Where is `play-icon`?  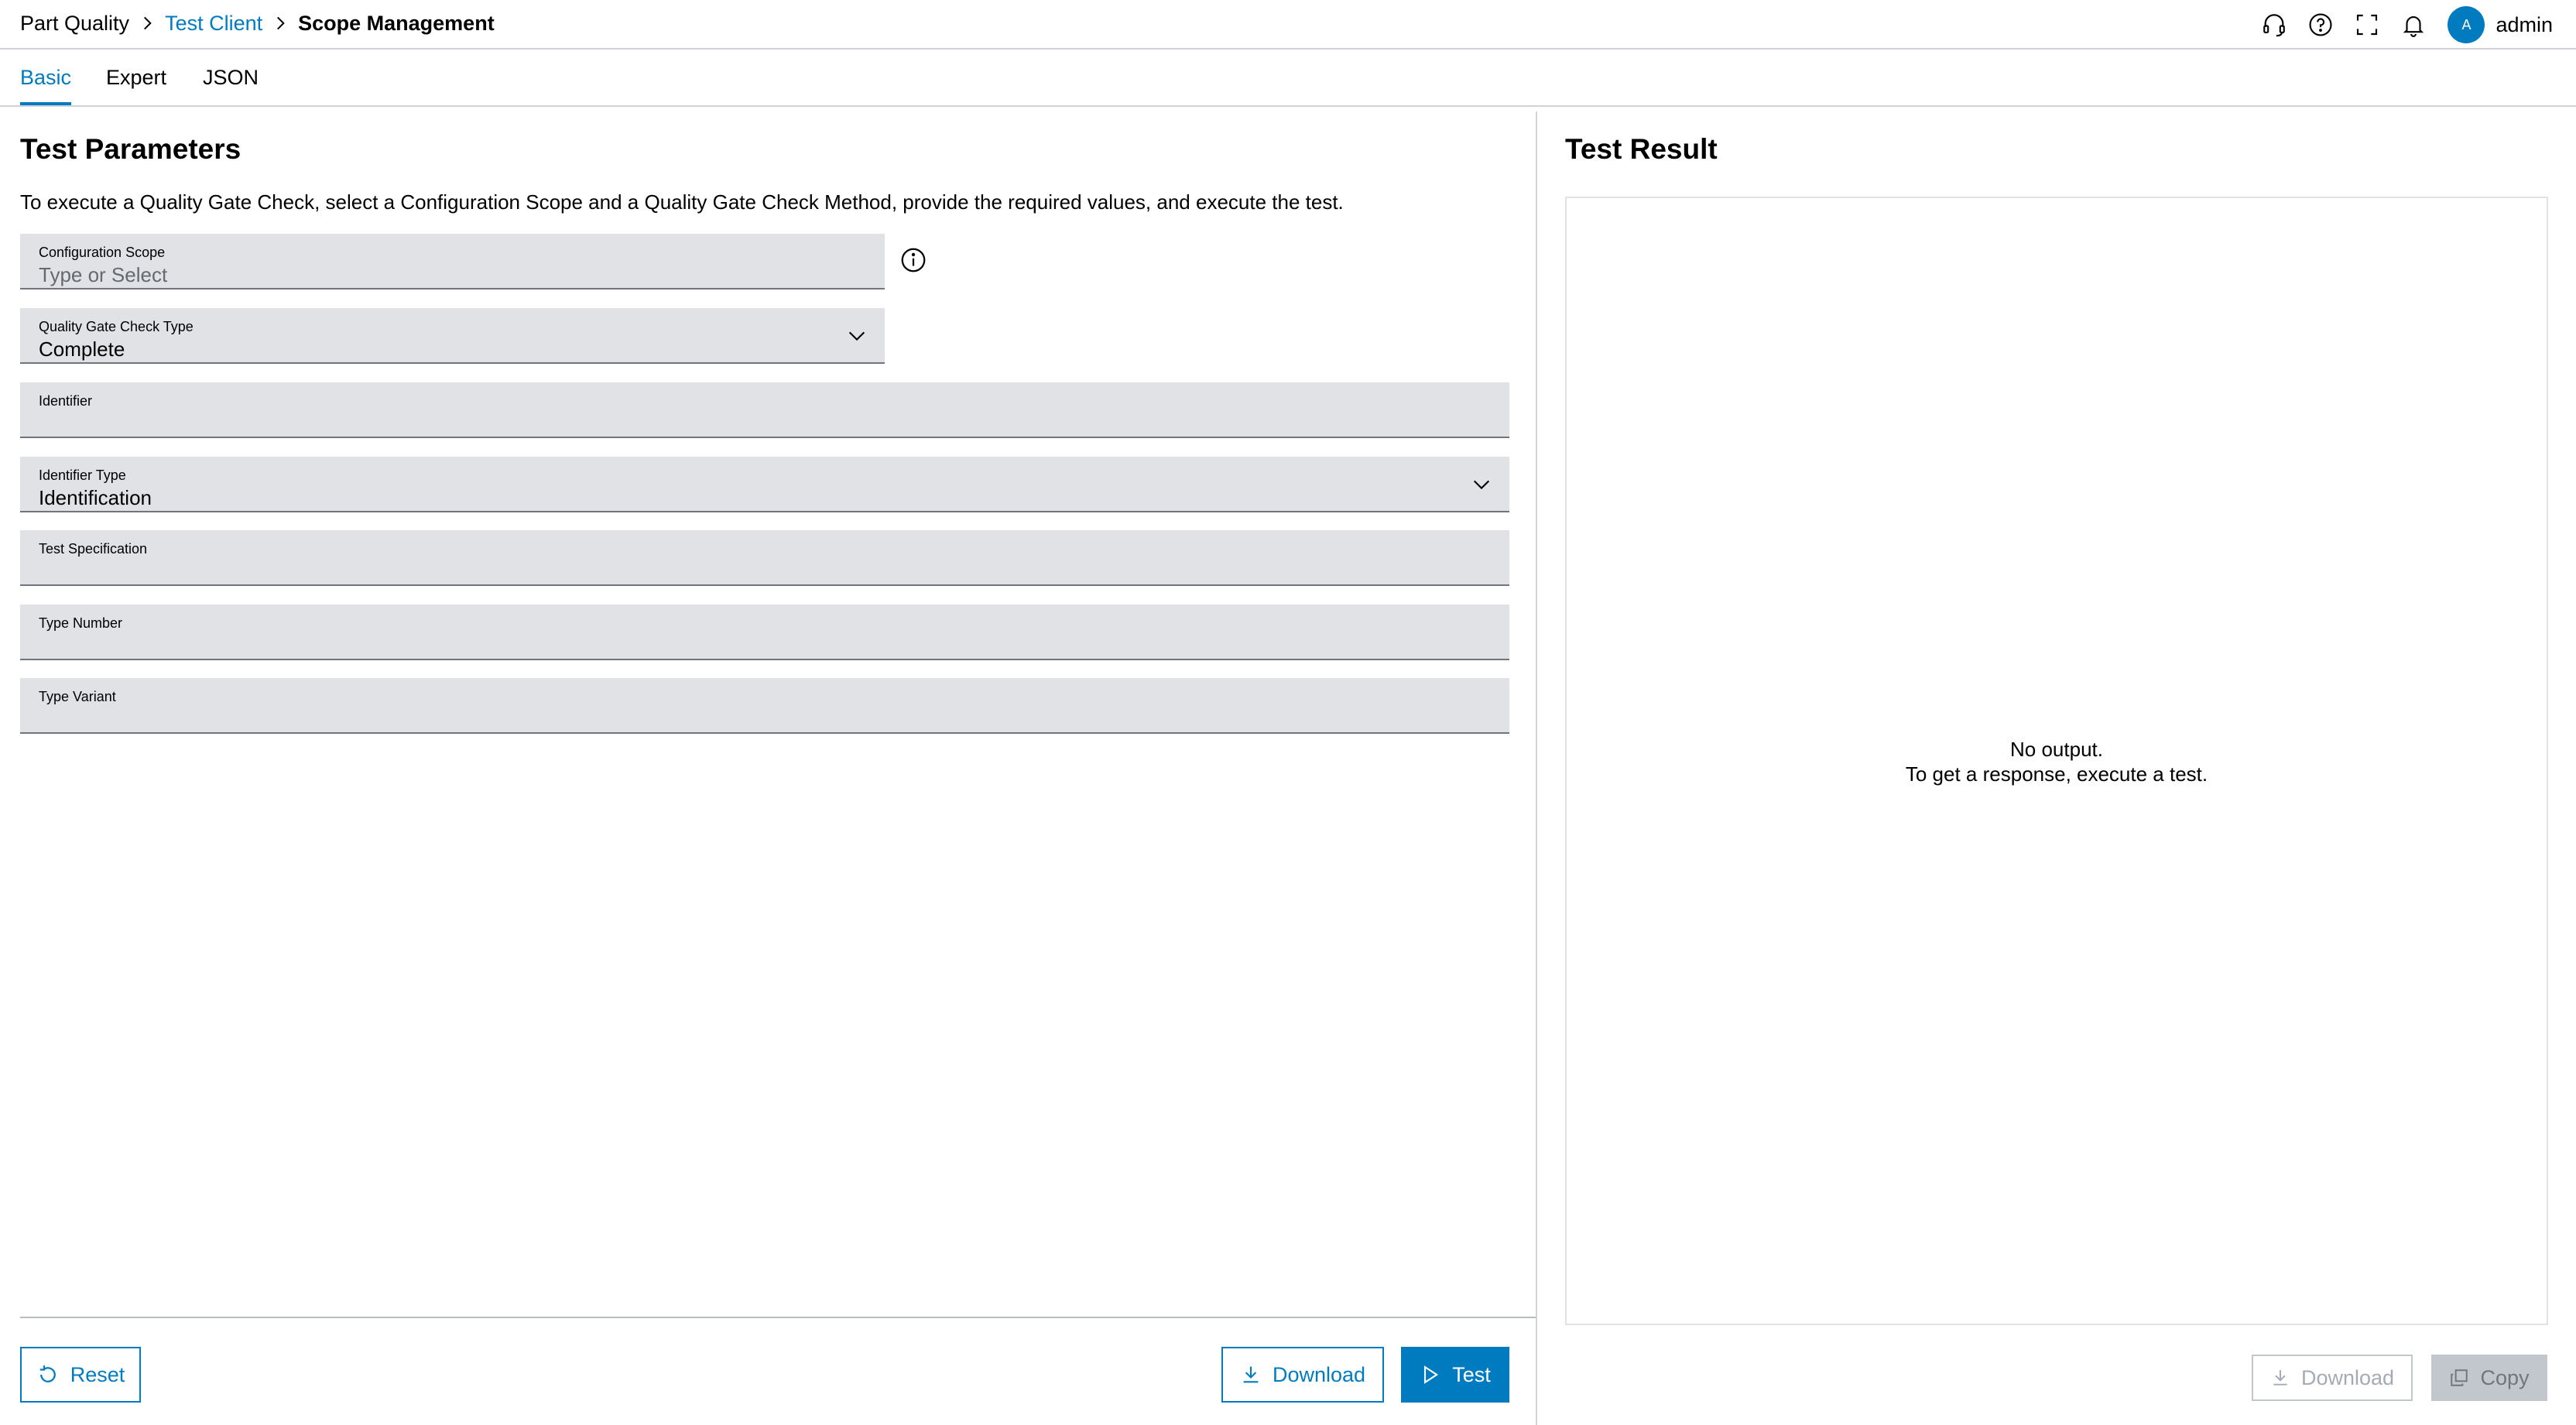 play-icon is located at coordinates (1431, 1374).